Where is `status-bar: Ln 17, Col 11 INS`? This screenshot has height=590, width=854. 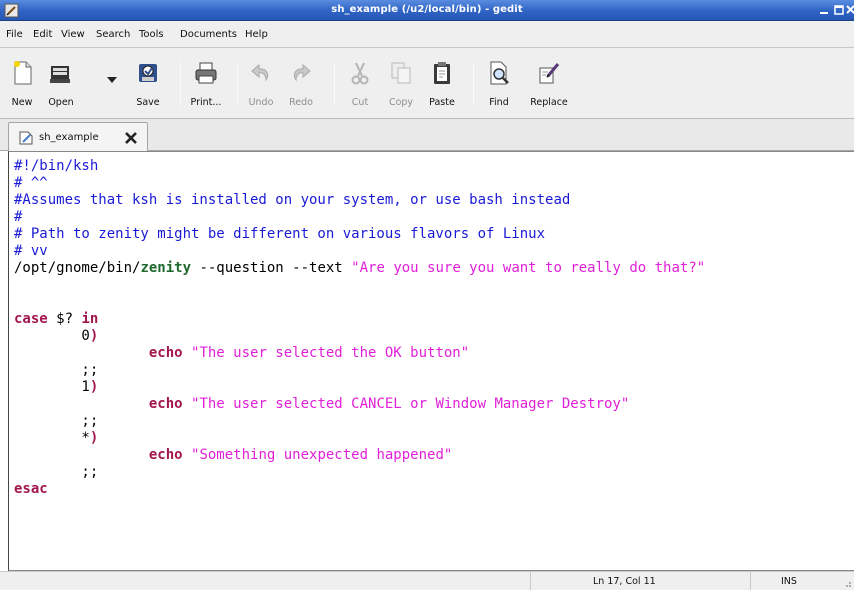
status-bar: Ln 17, Col 11 INS is located at coordinates (427, 580).